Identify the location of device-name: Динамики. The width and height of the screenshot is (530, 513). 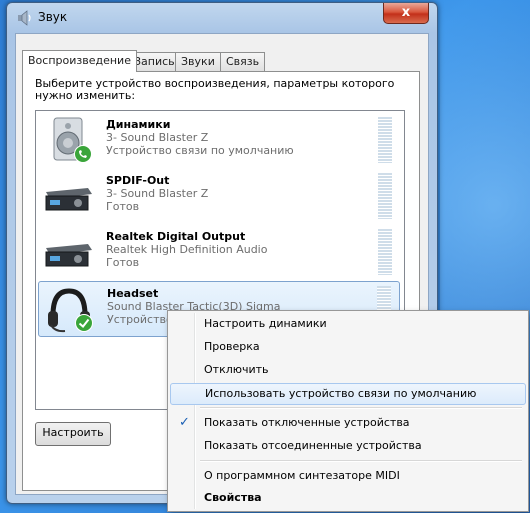
(138, 124).